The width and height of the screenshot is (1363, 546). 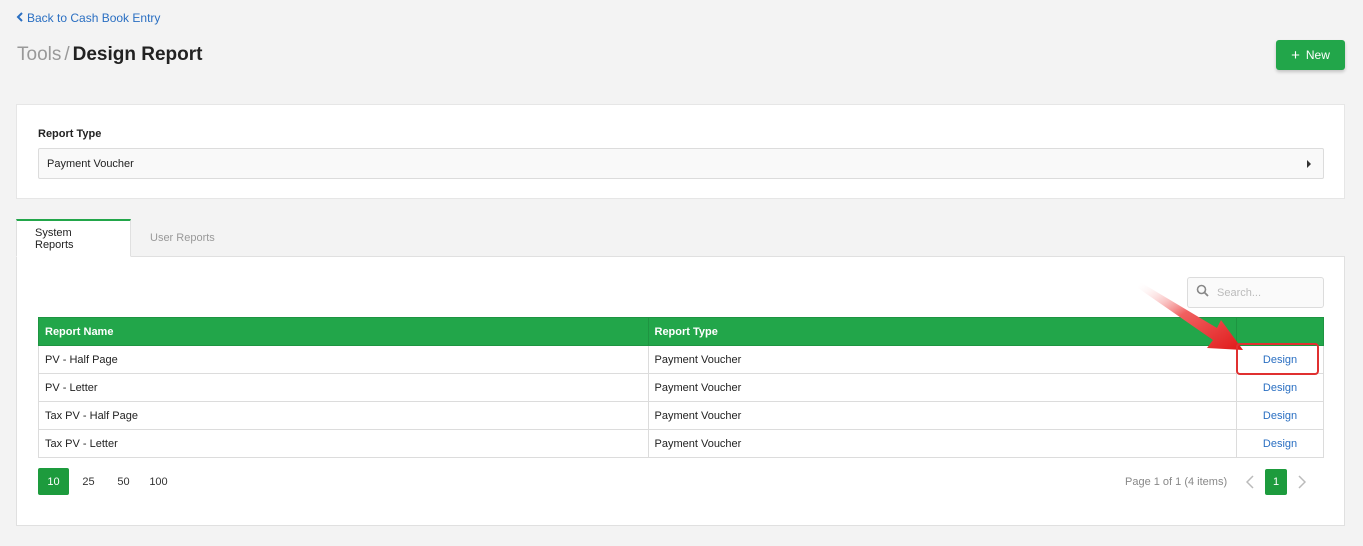 What do you see at coordinates (53, 481) in the screenshot?
I see `page-size-option: 10` at bounding box center [53, 481].